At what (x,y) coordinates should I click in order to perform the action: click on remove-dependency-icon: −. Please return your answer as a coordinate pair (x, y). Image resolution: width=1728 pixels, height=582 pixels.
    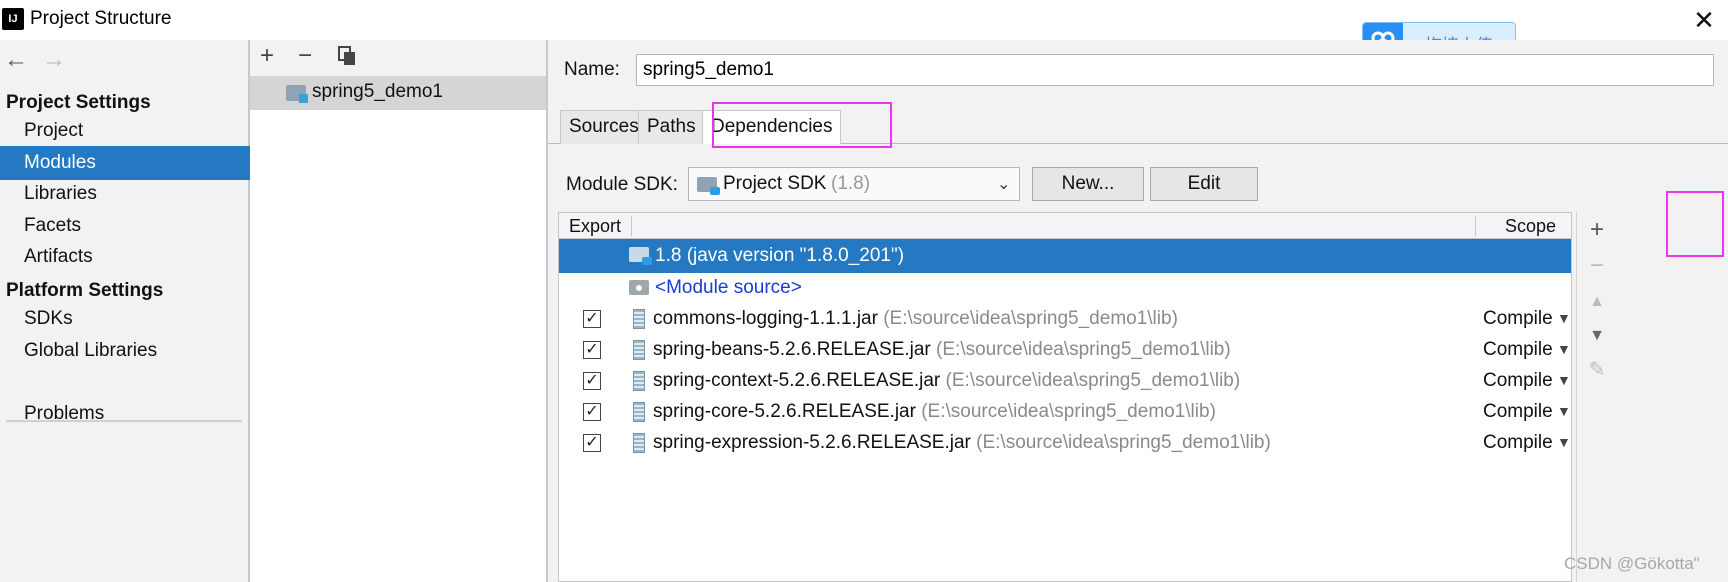
    Looking at the image, I should click on (1597, 266).